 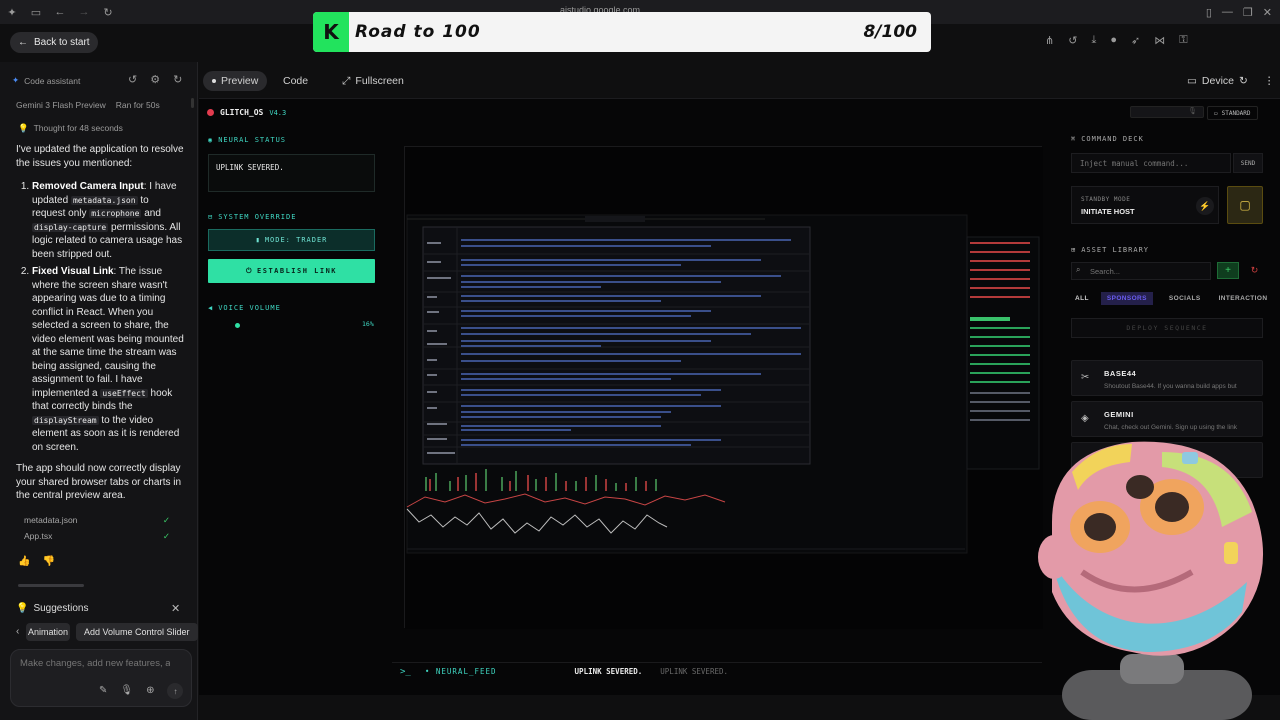 What do you see at coordinates (1236, 113) in the screenshot?
I see `standard-label: STANDARD` at bounding box center [1236, 113].